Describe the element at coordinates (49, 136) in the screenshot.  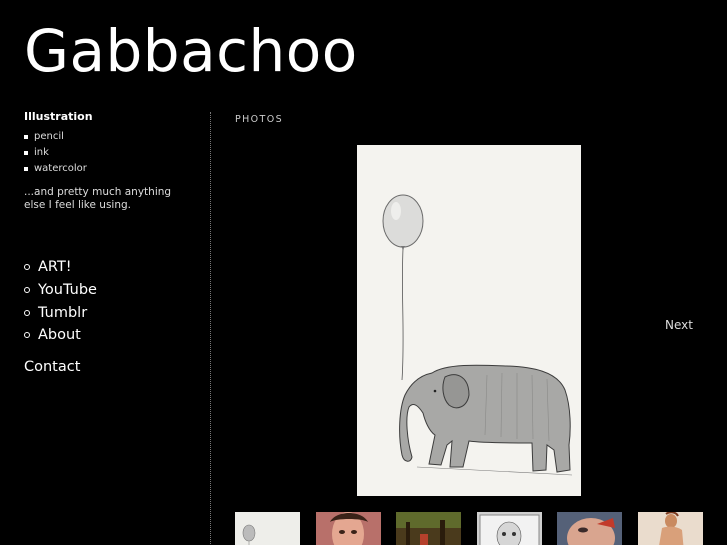
I see `media-item-label: pencil` at that location.